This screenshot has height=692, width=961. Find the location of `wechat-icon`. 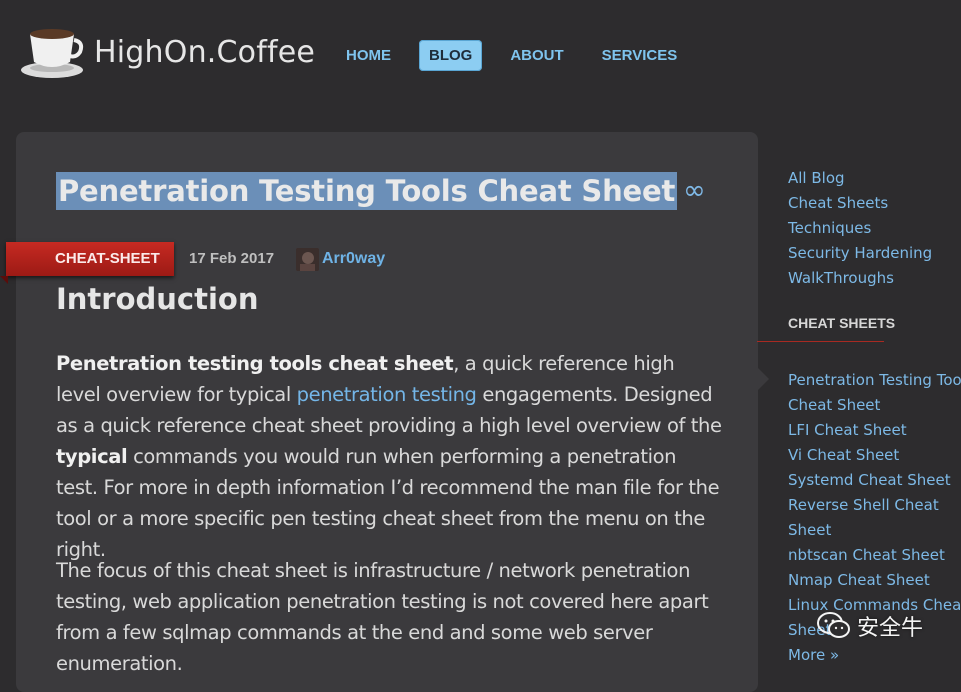

wechat-icon is located at coordinates (833, 625).